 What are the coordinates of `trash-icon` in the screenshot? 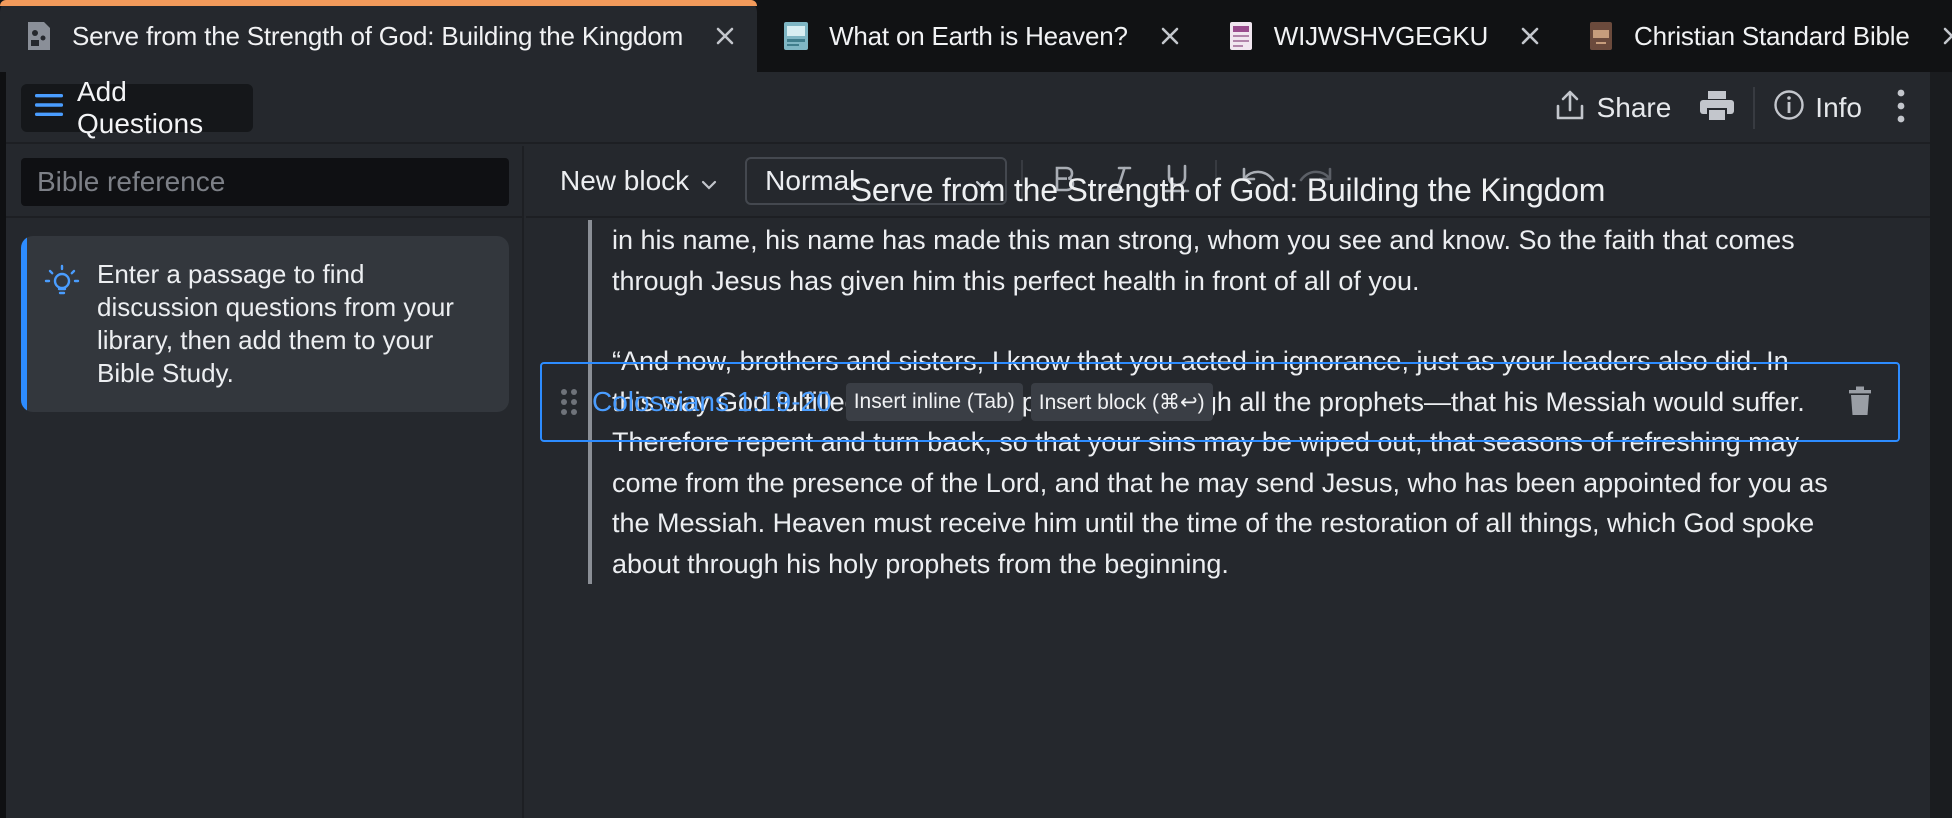 It's located at (1860, 403).